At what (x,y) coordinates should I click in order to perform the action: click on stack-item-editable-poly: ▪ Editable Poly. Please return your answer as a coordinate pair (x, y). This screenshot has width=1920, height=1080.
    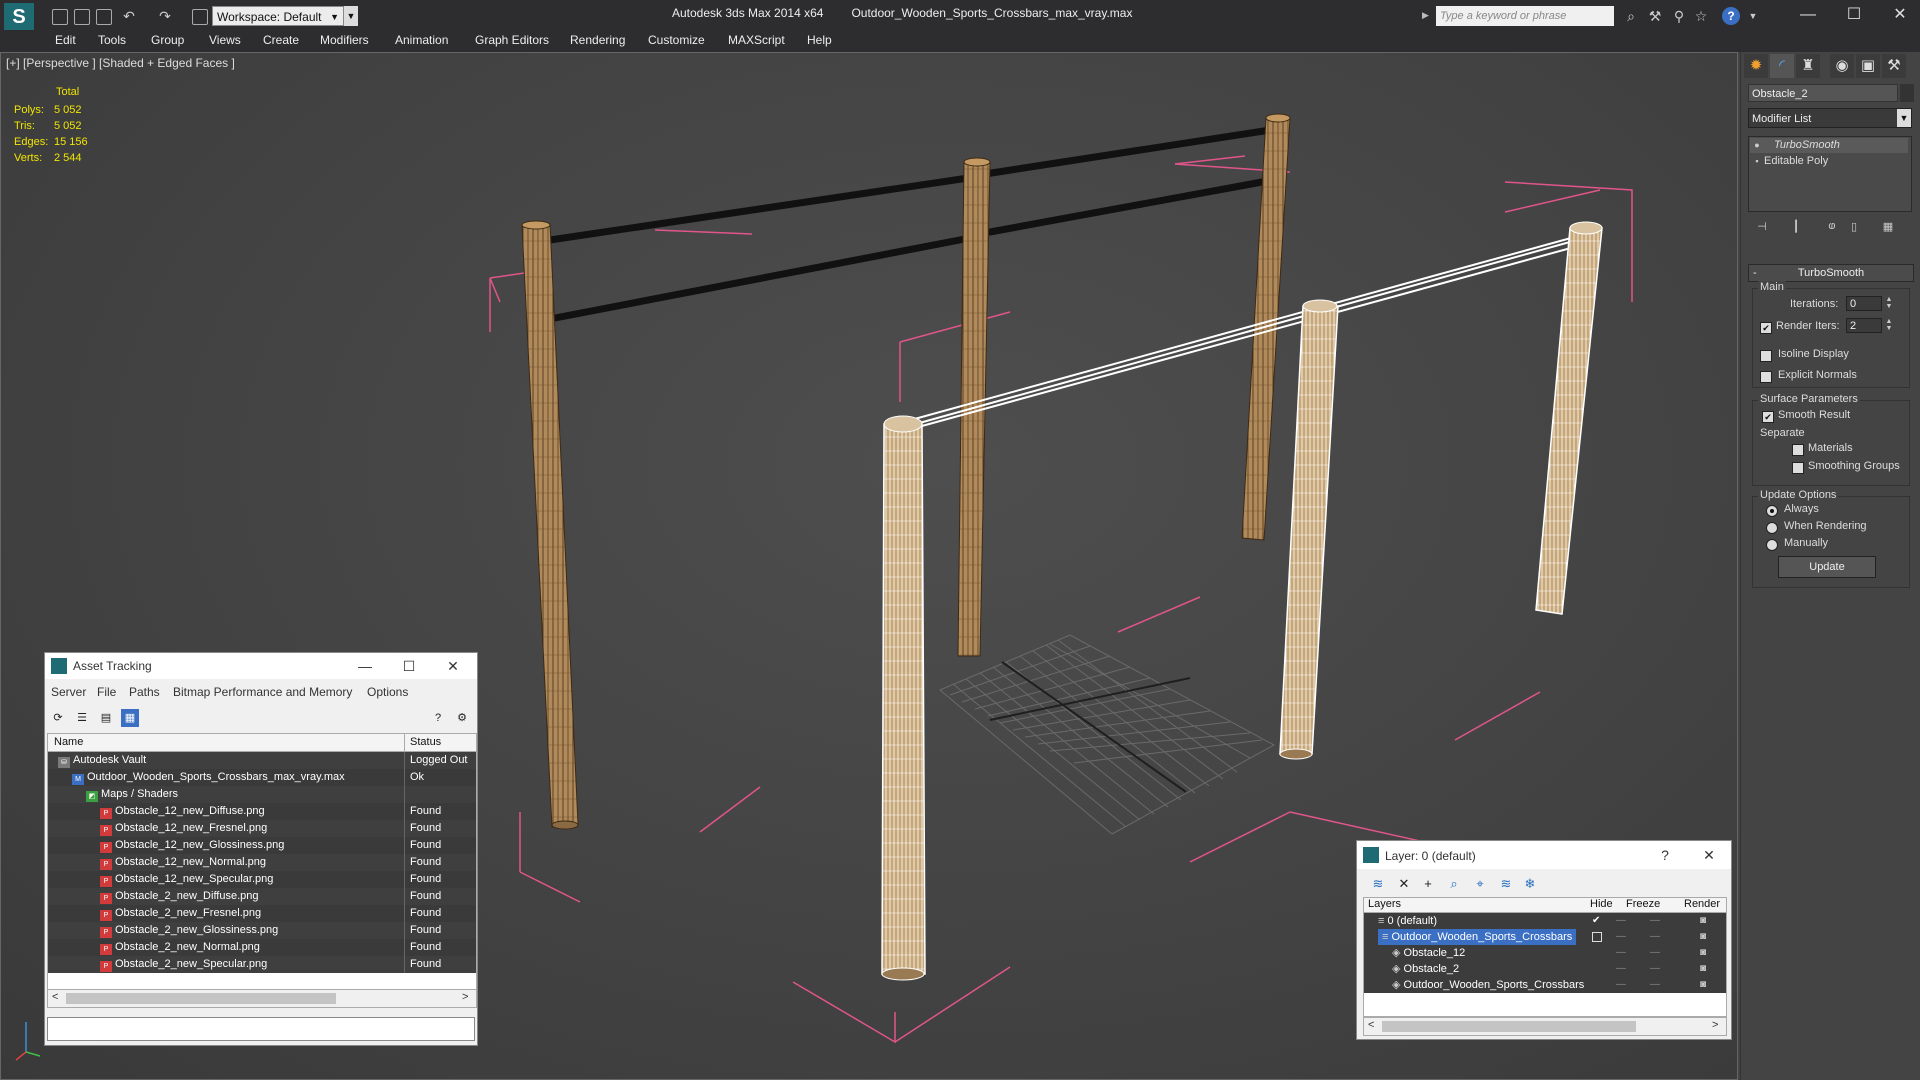
    Looking at the image, I should click on (1829, 161).